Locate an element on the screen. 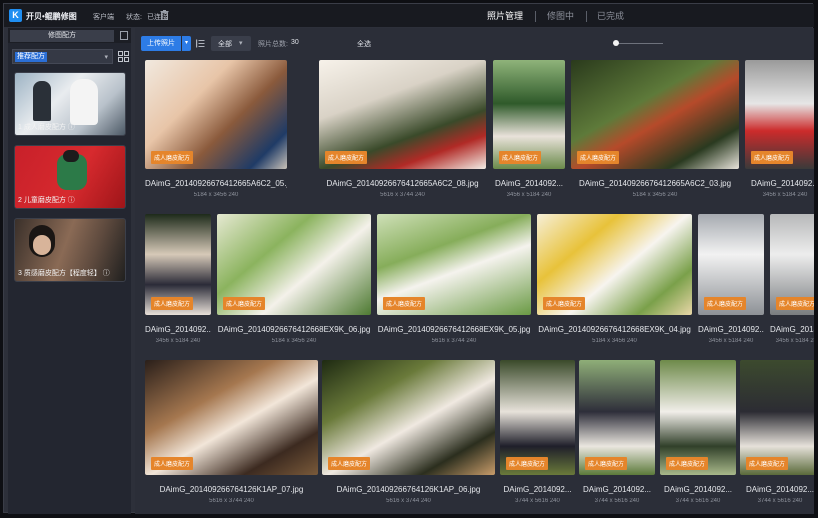  photo-filename: DAimG_20140926676412665A6C2_08.jpg is located at coordinates (402, 183).